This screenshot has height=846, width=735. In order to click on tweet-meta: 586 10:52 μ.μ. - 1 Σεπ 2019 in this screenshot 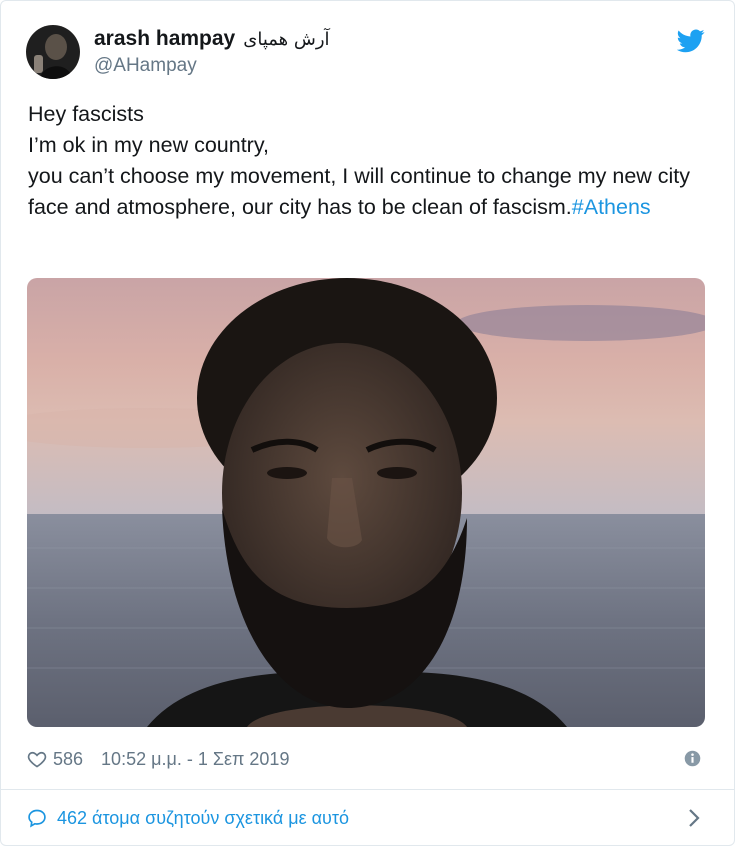, I will do `click(367, 759)`.